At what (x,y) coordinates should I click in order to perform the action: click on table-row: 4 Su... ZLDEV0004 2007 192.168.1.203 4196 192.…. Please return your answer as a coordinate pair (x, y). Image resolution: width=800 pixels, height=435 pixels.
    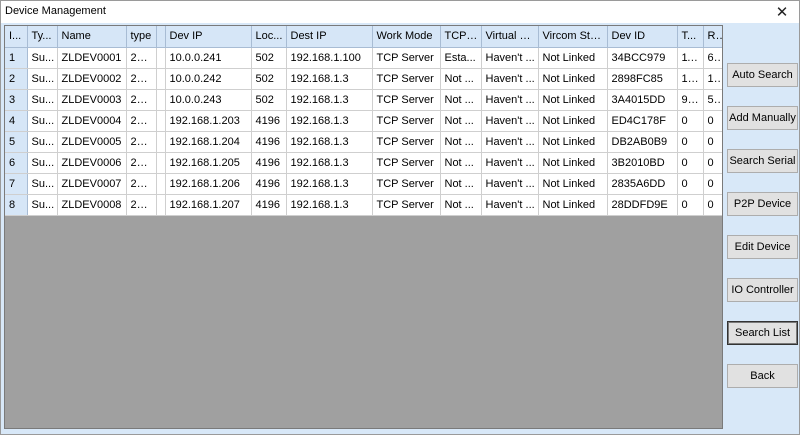
    Looking at the image, I should click on (363, 121).